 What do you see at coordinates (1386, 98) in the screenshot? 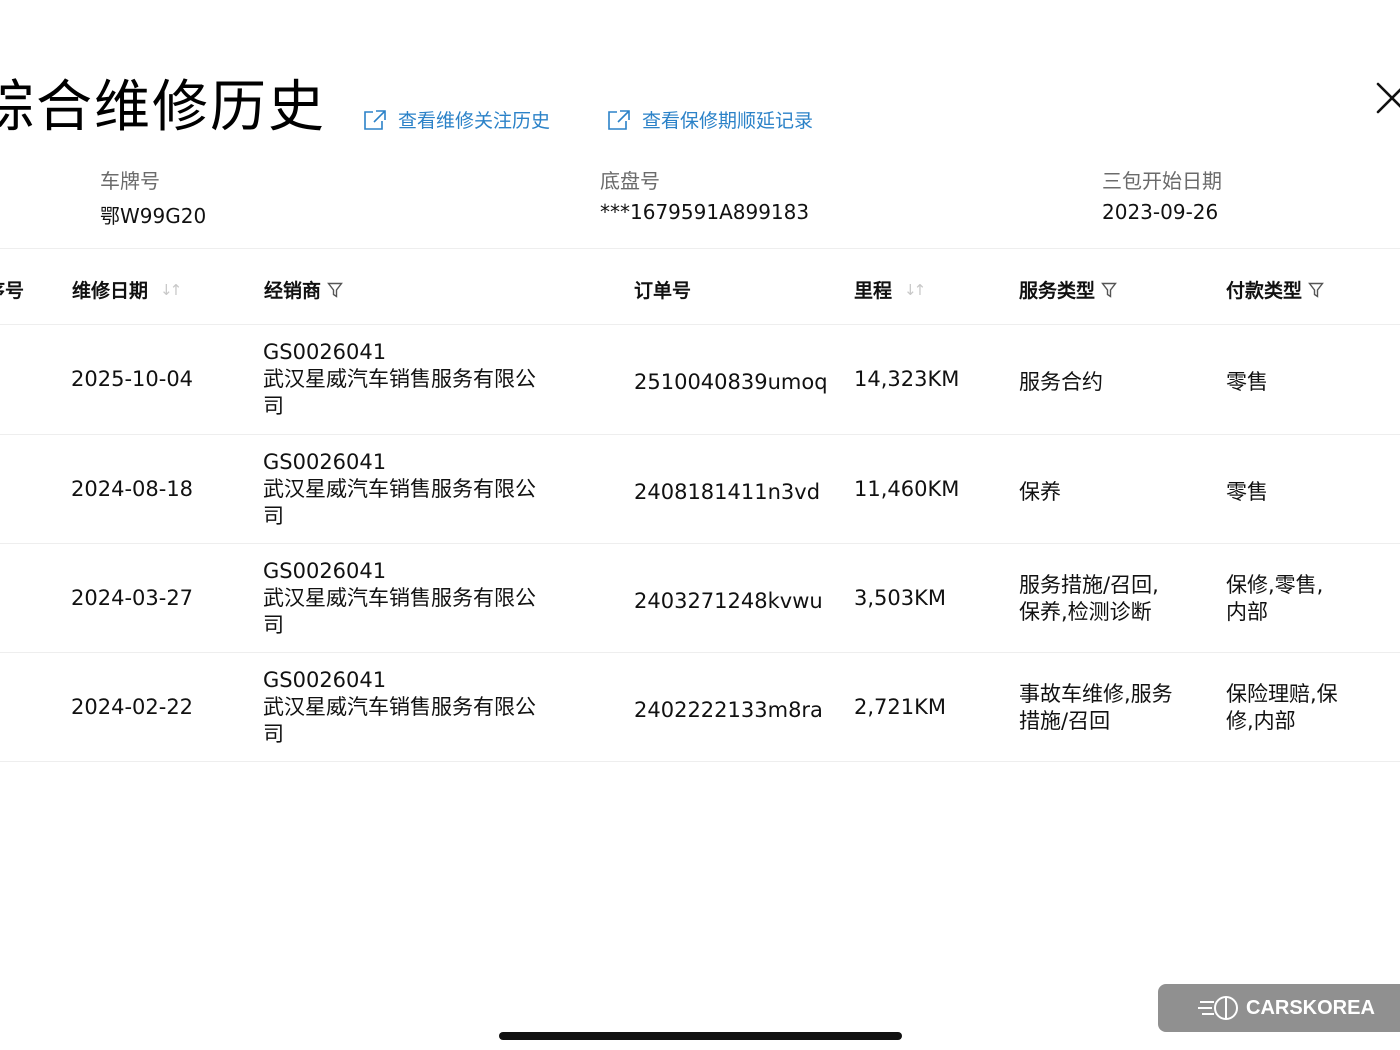
I see `close-icon` at bounding box center [1386, 98].